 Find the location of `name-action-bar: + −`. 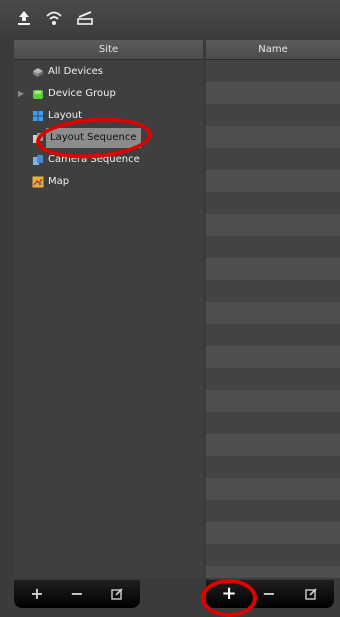

name-action-bar: + − is located at coordinates (270, 594).